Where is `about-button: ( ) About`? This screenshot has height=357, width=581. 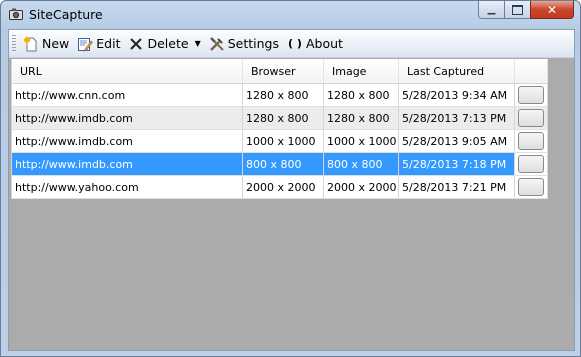 about-button: ( ) About is located at coordinates (315, 44).